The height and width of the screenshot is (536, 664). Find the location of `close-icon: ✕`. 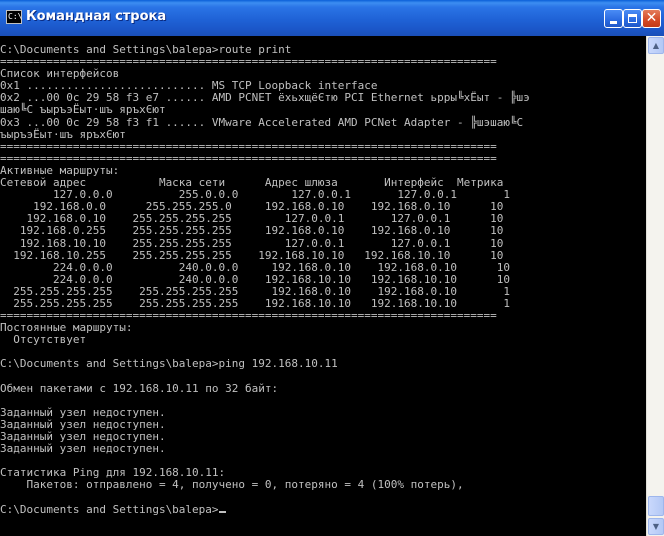

close-icon: ✕ is located at coordinates (651, 18).